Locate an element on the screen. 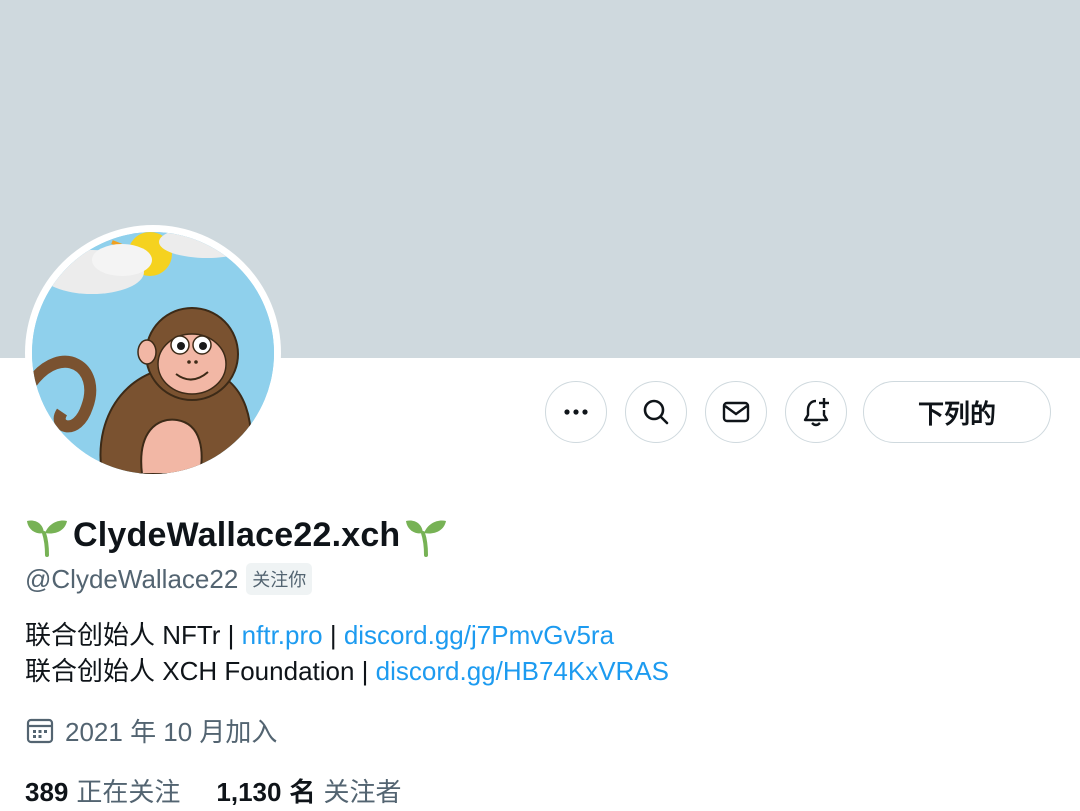 This screenshot has width=1080, height=811. followers-stat: 1,130 名 关注者 is located at coordinates (308, 790).